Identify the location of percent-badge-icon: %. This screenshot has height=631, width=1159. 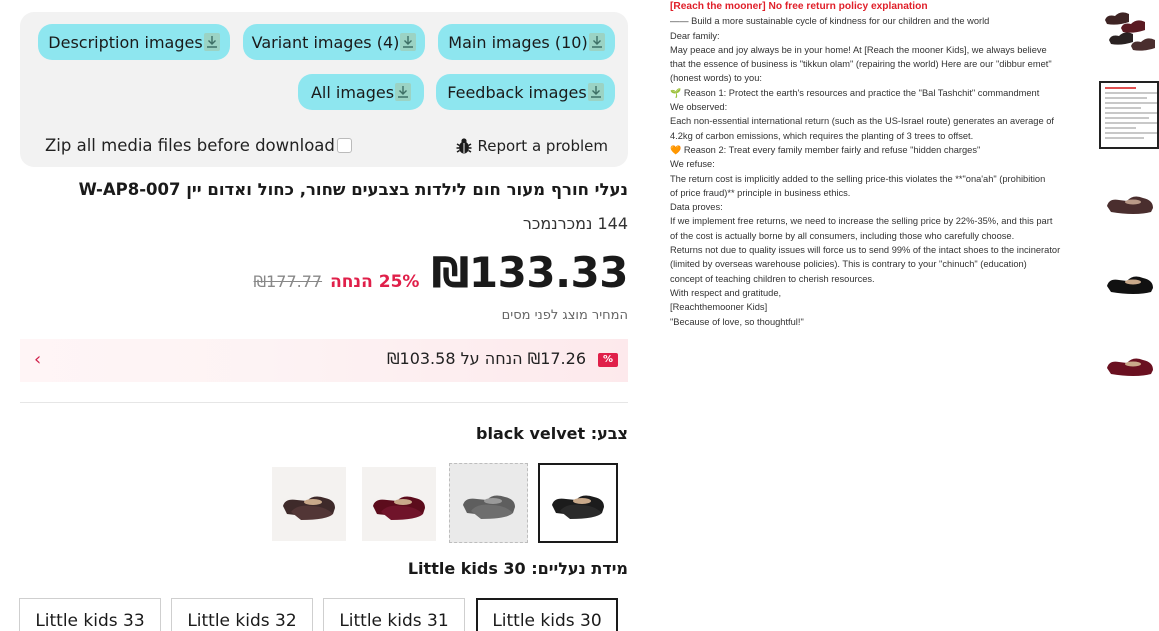
(608, 360).